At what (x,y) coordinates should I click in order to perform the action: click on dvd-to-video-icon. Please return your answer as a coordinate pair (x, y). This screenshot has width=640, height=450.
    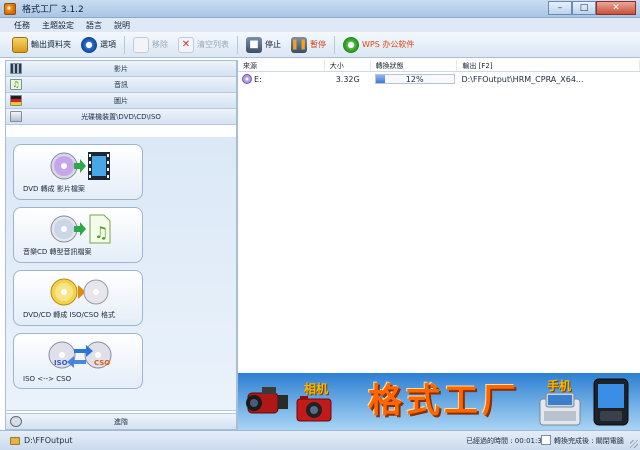
    Looking at the image, I should click on (80, 166).